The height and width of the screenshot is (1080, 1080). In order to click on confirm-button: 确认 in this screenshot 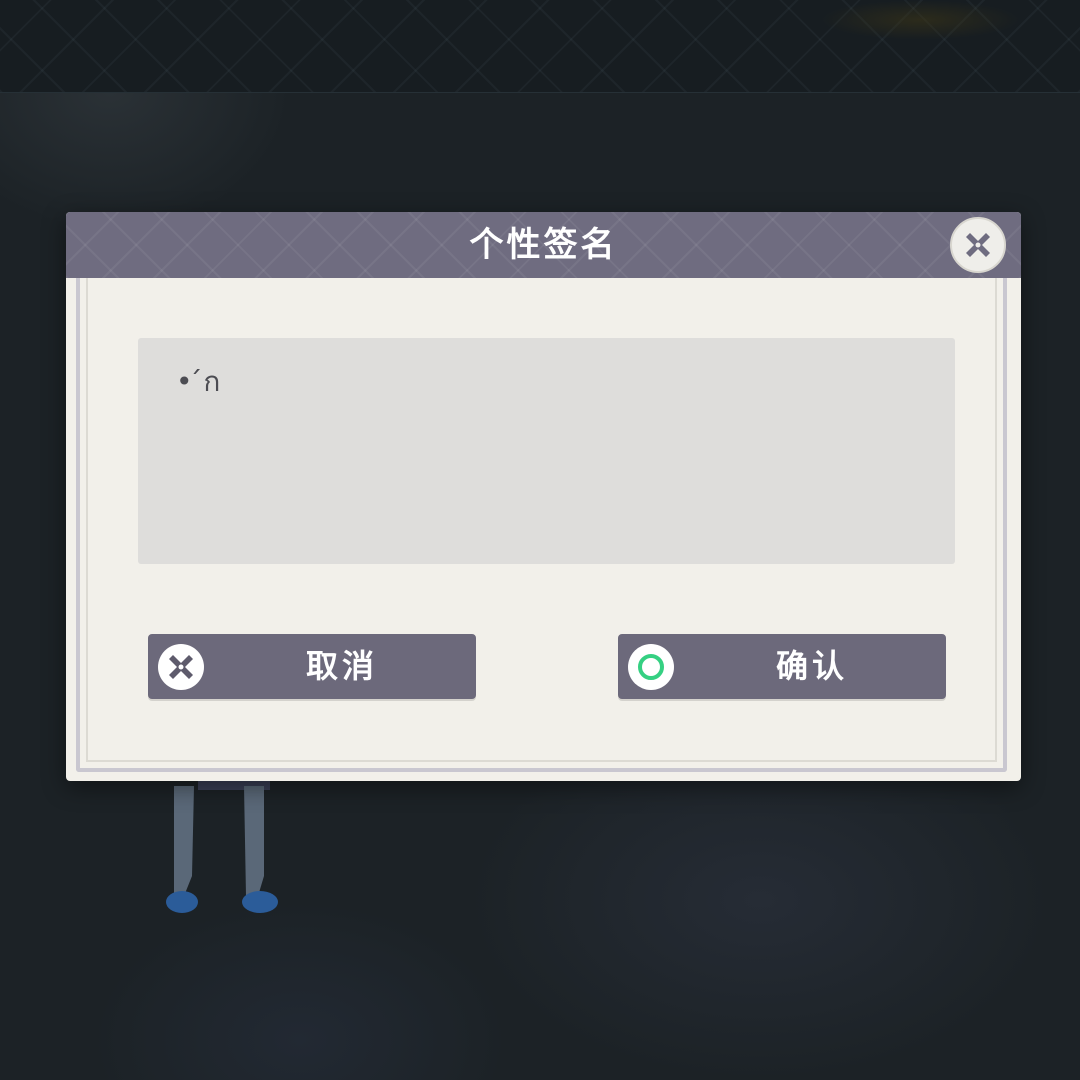, I will do `click(782, 666)`.